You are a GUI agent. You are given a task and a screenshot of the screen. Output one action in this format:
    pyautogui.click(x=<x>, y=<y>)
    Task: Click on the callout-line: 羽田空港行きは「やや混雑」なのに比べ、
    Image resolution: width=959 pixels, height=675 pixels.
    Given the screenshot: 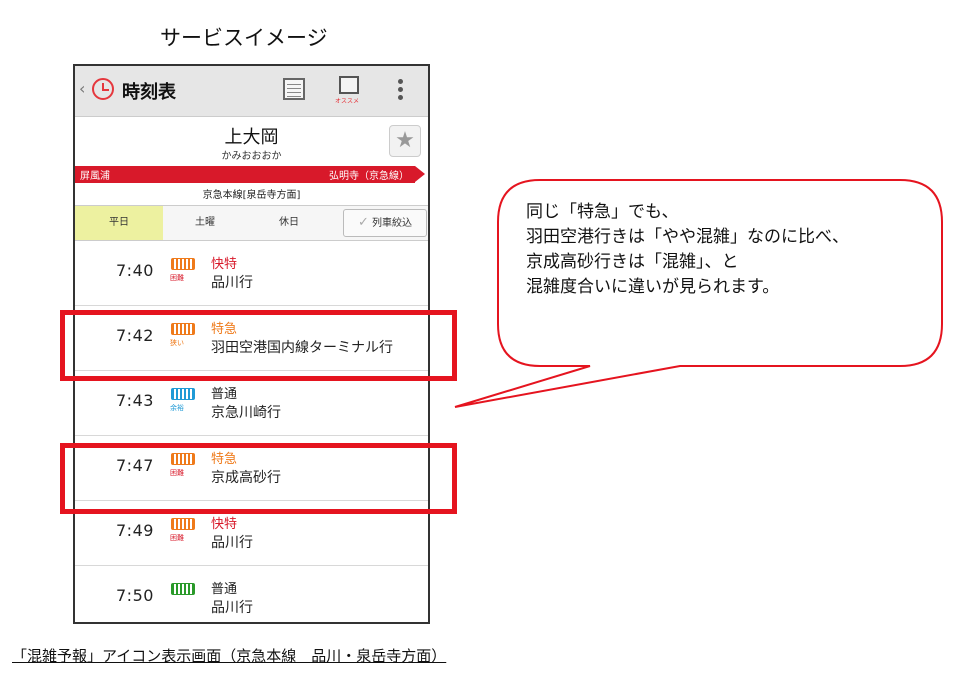 What is the action you would take?
    pyautogui.click(x=687, y=237)
    